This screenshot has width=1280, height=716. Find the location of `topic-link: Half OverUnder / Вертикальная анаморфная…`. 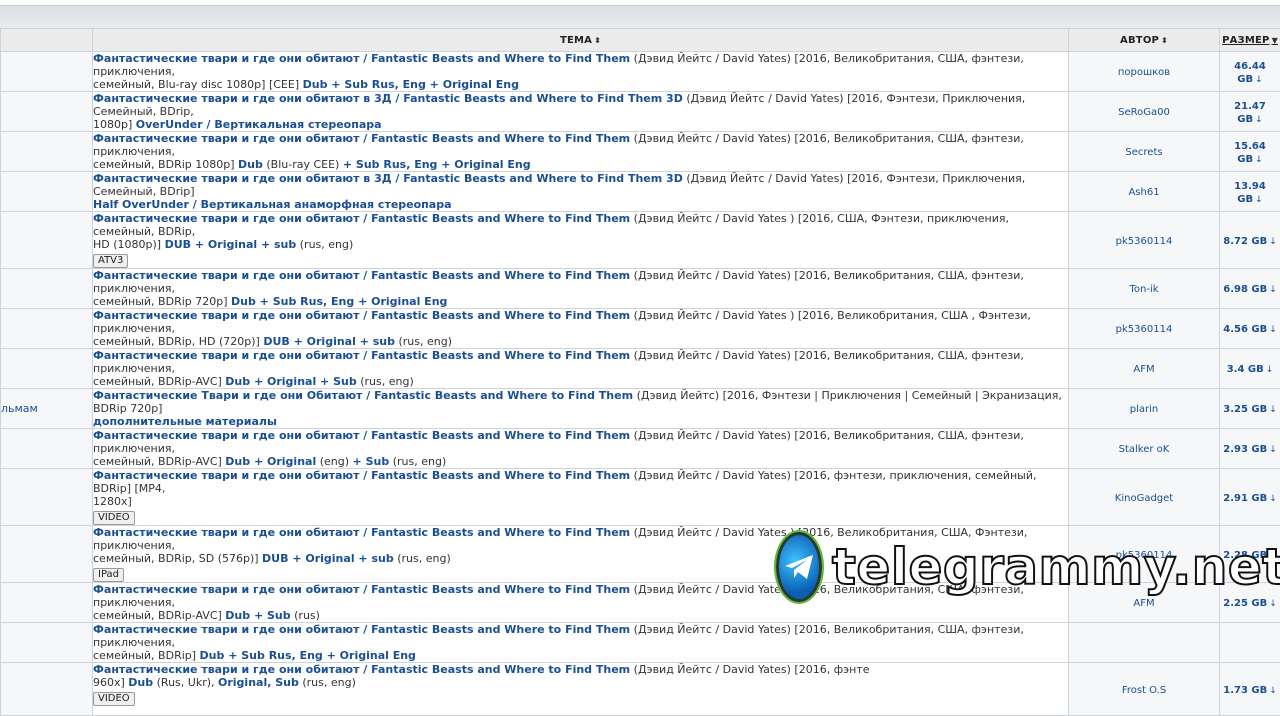

topic-link: Half OverUnder / Вертикальная анаморфная… is located at coordinates (272, 204).